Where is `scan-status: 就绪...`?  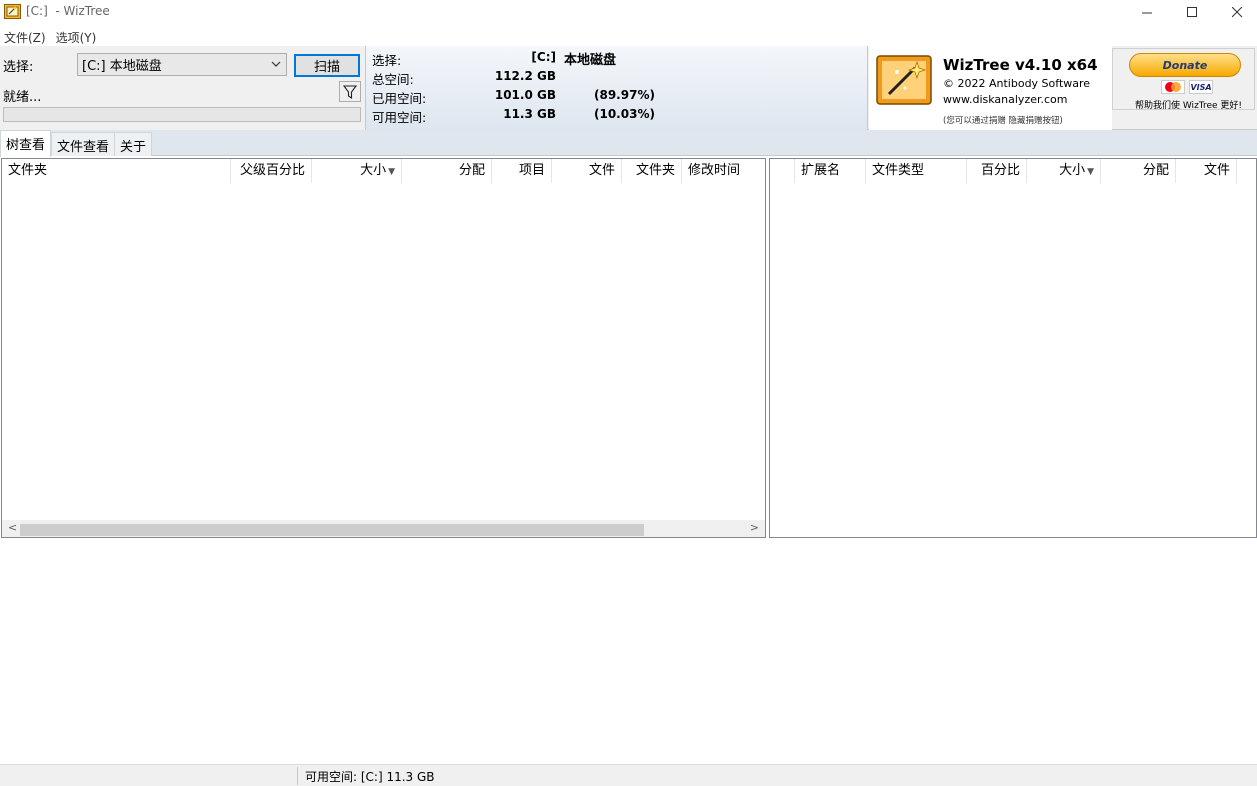
scan-status: 就绪... is located at coordinates (22, 97).